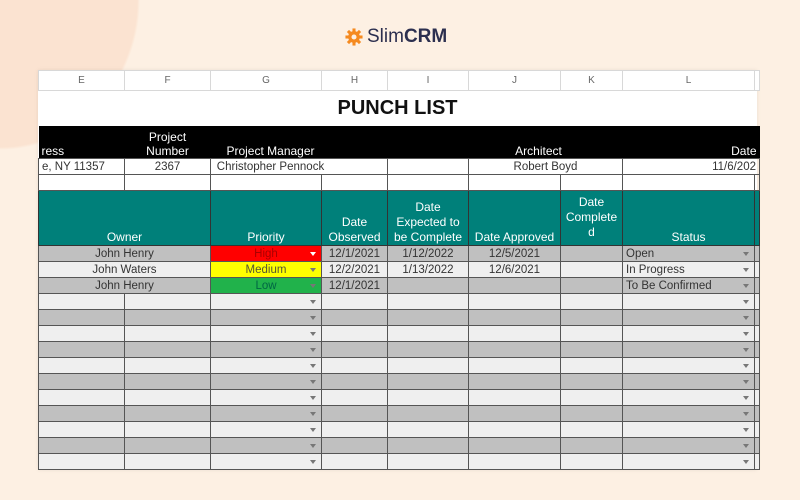 Image resolution: width=800 pixels, height=500 pixels. Describe the element at coordinates (266, 253) in the screenshot. I see `priority-select: High` at that location.